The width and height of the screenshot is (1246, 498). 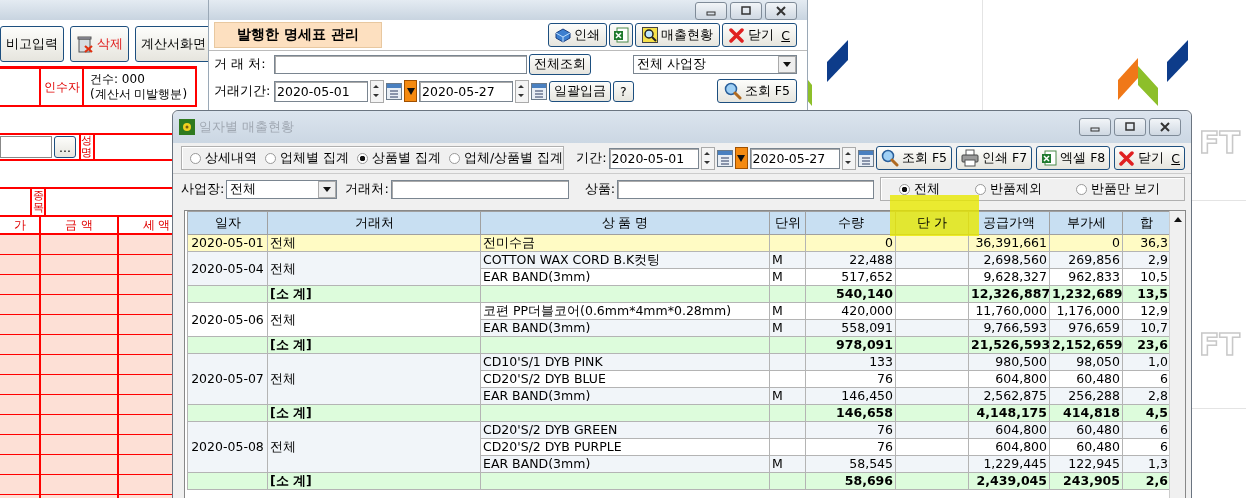 I want to click on toolbar-button, so click(x=621, y=35).